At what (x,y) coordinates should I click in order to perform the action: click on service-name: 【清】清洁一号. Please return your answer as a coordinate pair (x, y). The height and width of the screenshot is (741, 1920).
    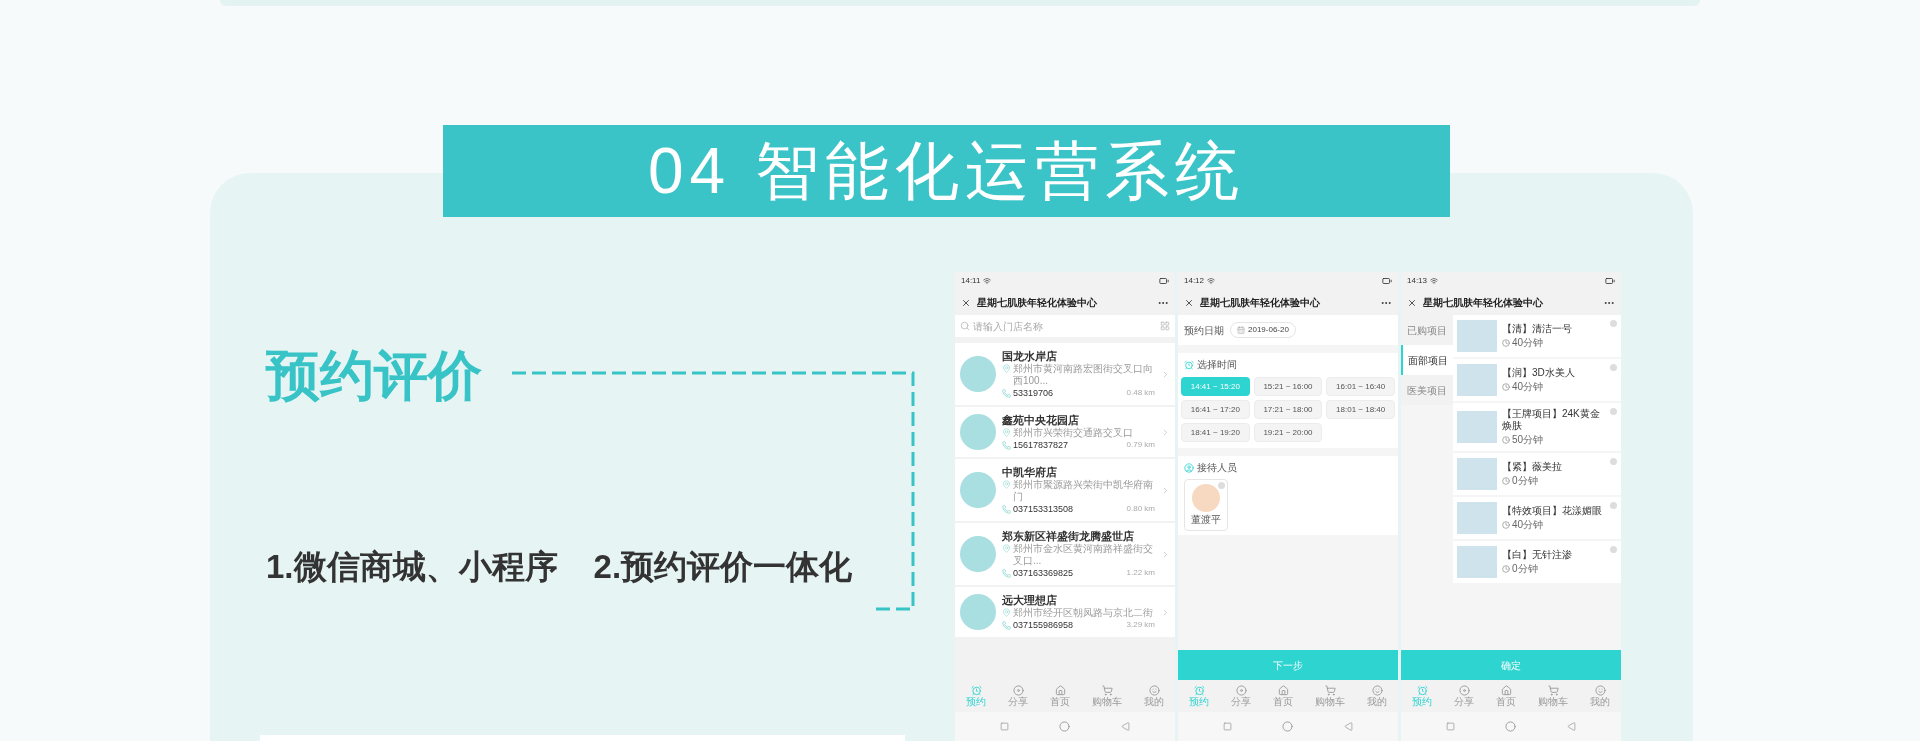
    Looking at the image, I should click on (1537, 329).